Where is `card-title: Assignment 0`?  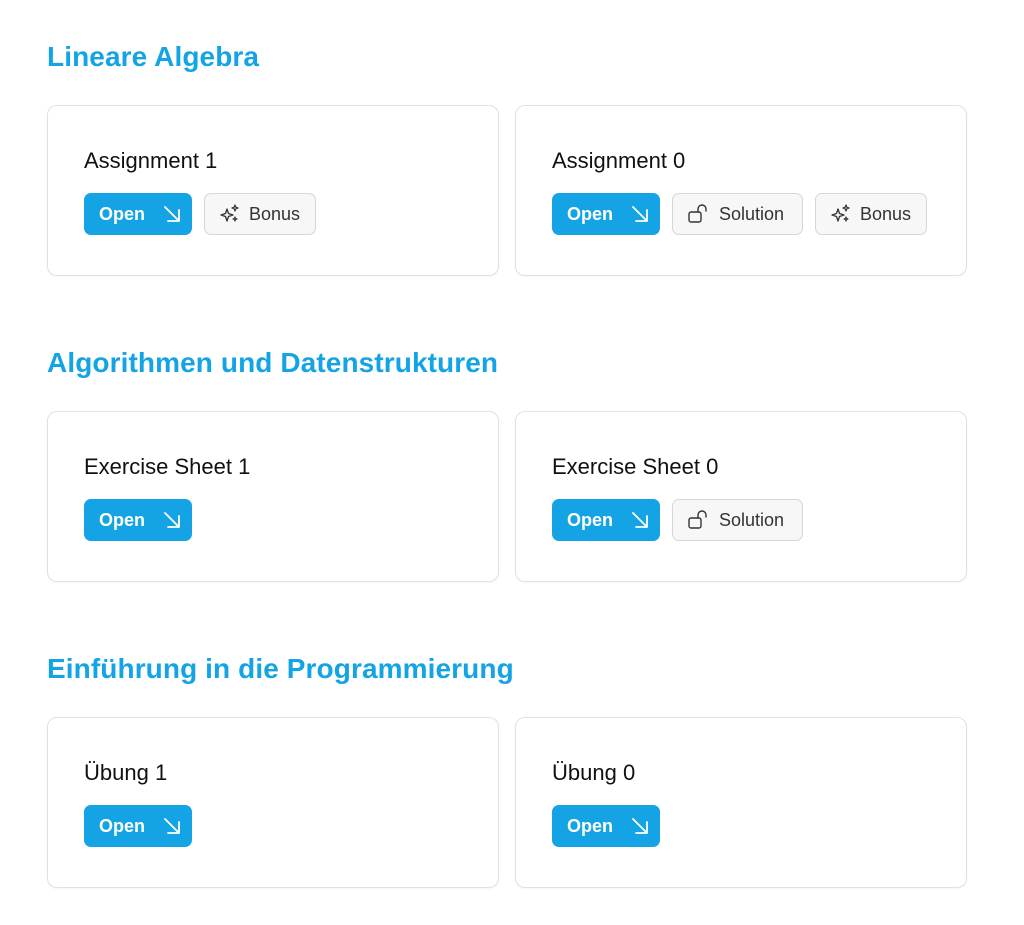 card-title: Assignment 0 is located at coordinates (619, 160).